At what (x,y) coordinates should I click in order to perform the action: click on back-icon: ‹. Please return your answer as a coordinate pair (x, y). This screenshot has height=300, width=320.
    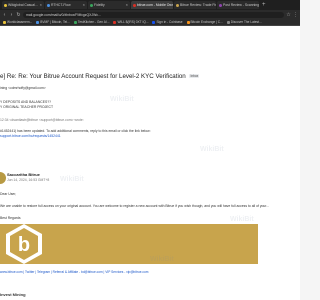
    Looking at the image, I should click on (4, 15).